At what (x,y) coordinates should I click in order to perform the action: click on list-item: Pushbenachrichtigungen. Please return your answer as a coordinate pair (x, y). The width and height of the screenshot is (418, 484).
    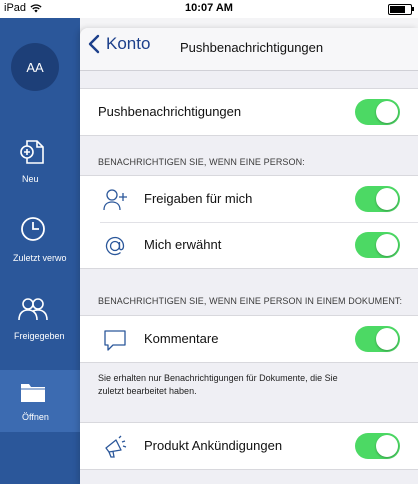
    Looking at the image, I should click on (249, 112).